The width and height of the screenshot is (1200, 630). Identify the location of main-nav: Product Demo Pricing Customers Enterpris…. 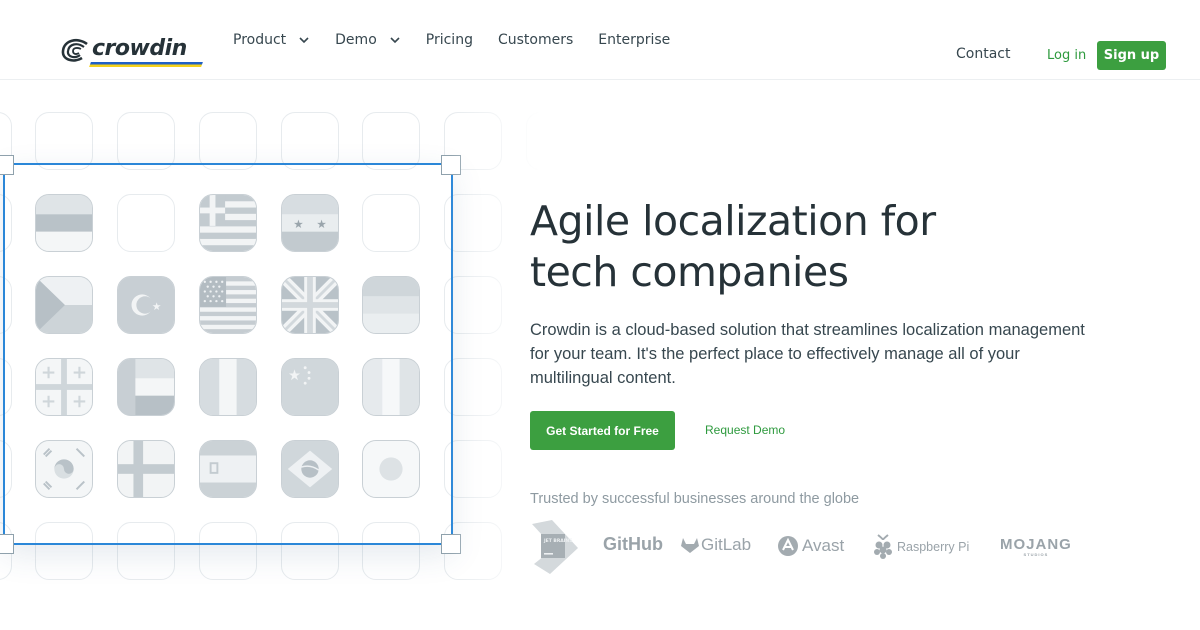
(464, 40).